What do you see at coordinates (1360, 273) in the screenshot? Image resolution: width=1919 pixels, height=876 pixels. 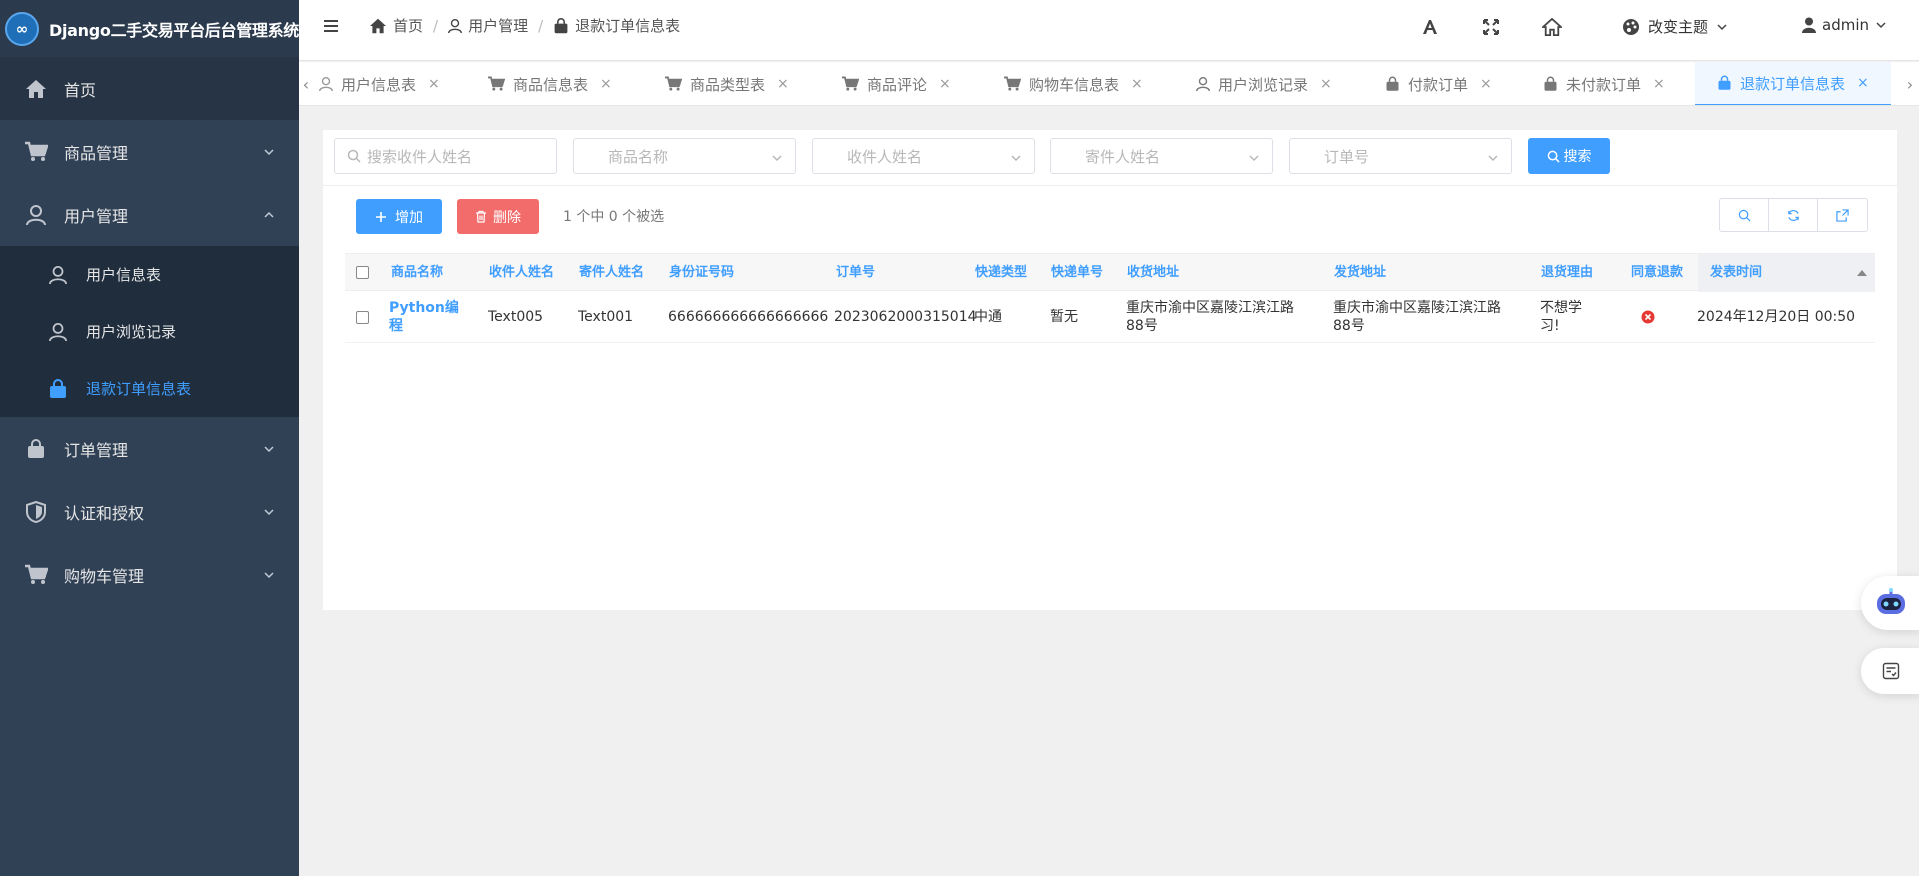 I see `column-header-send-address: 发货地址` at bounding box center [1360, 273].